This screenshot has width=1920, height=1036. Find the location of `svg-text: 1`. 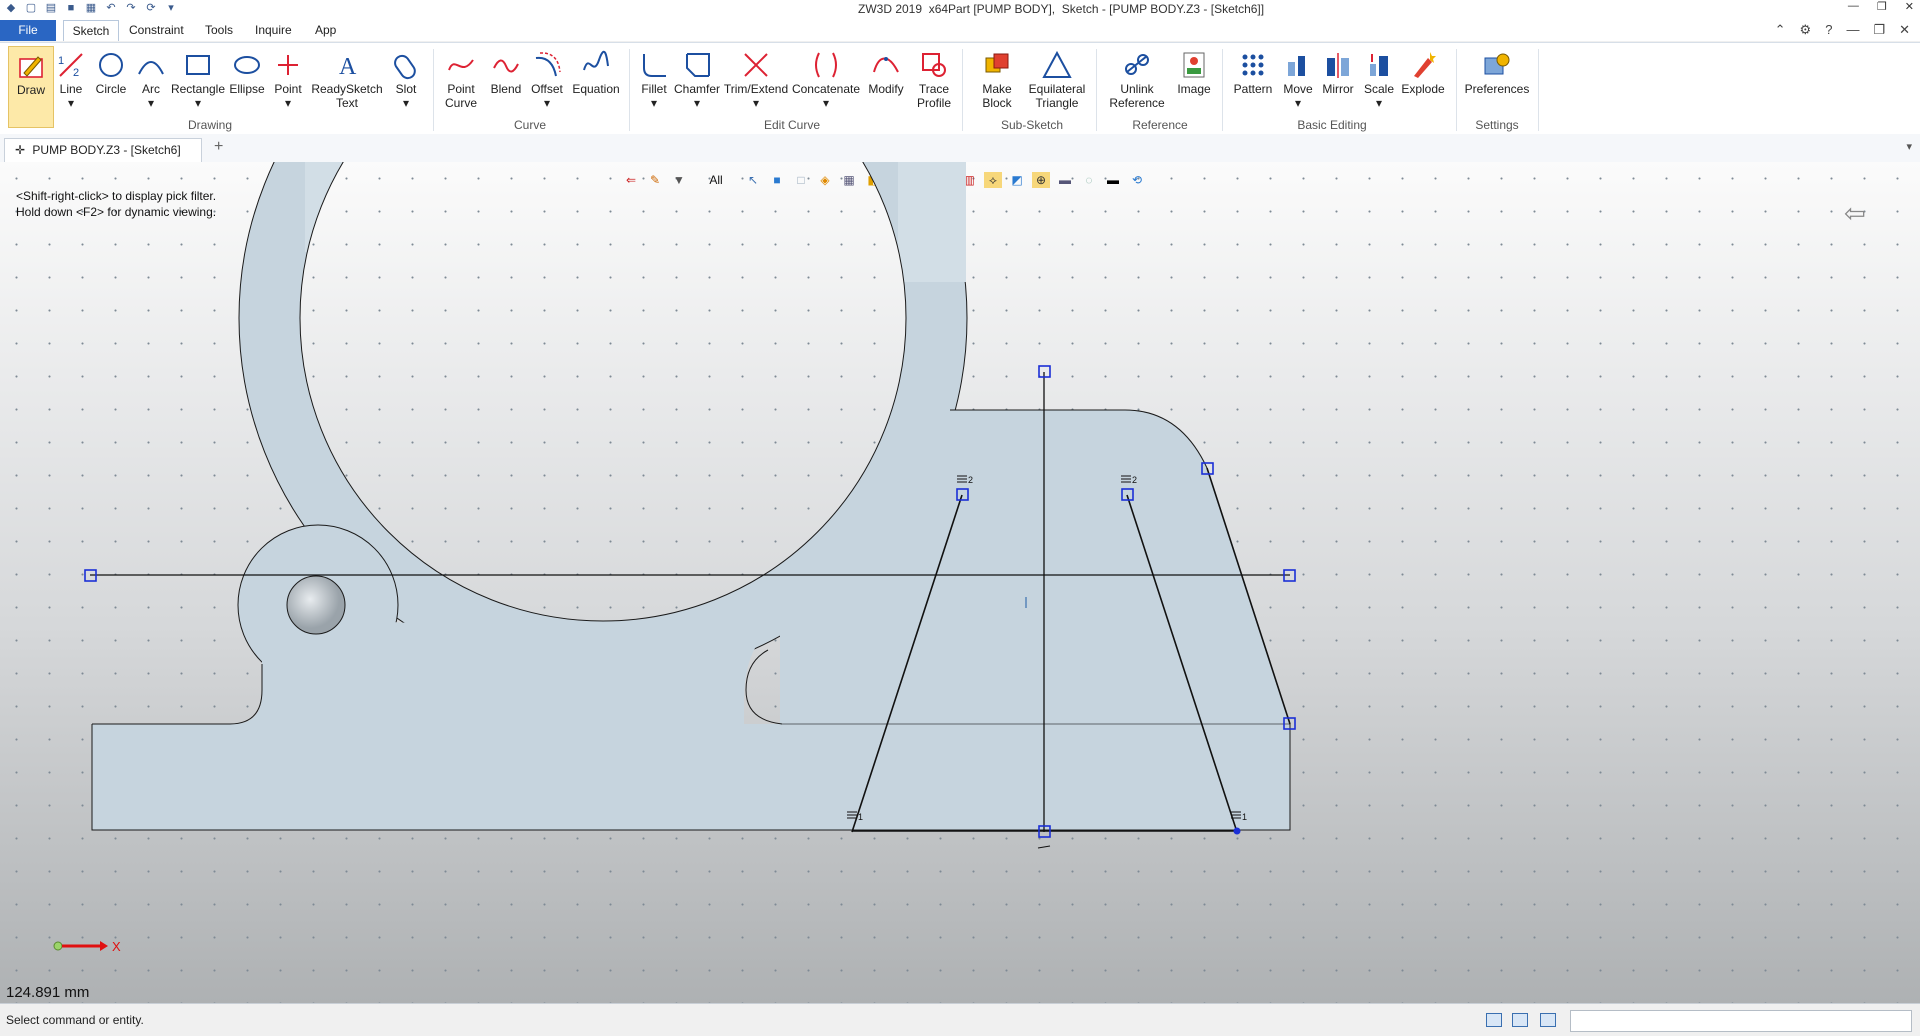

svg-text: 1 is located at coordinates (61, 61).